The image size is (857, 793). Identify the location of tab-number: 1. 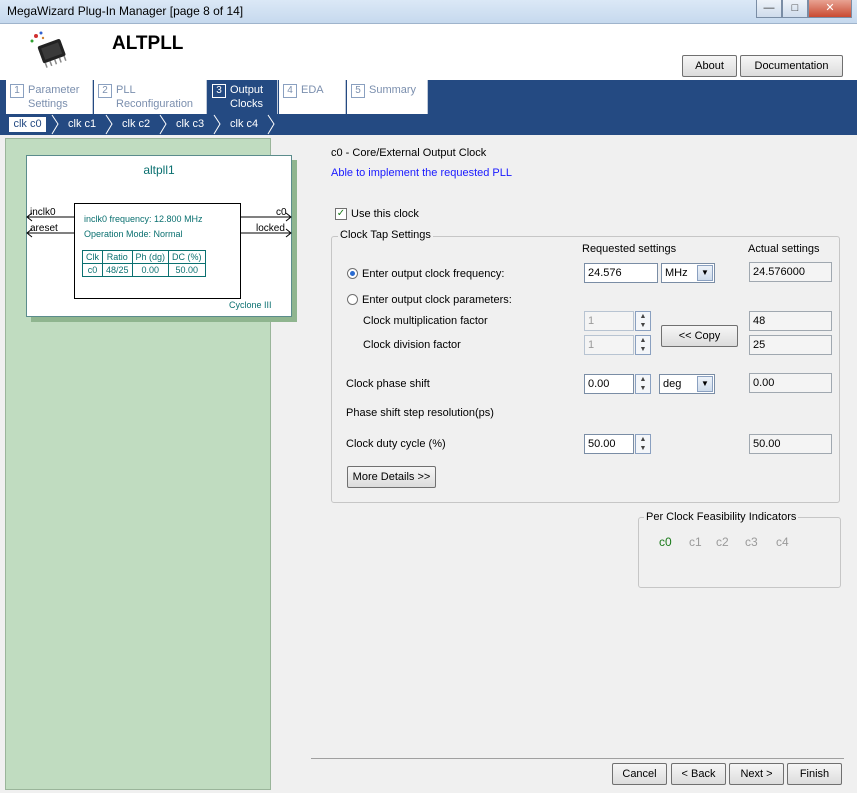
(17, 91).